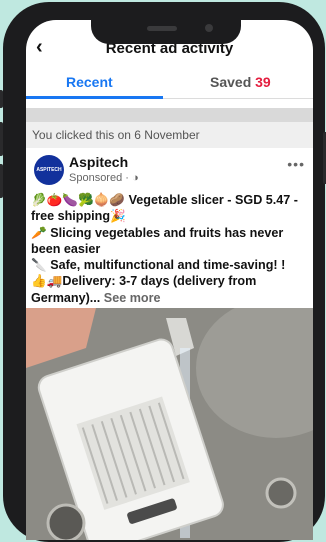 Image resolution: width=326 pixels, height=542 pixels. What do you see at coordinates (1, 139) in the screenshot?
I see `volume-up-button` at bounding box center [1, 139].